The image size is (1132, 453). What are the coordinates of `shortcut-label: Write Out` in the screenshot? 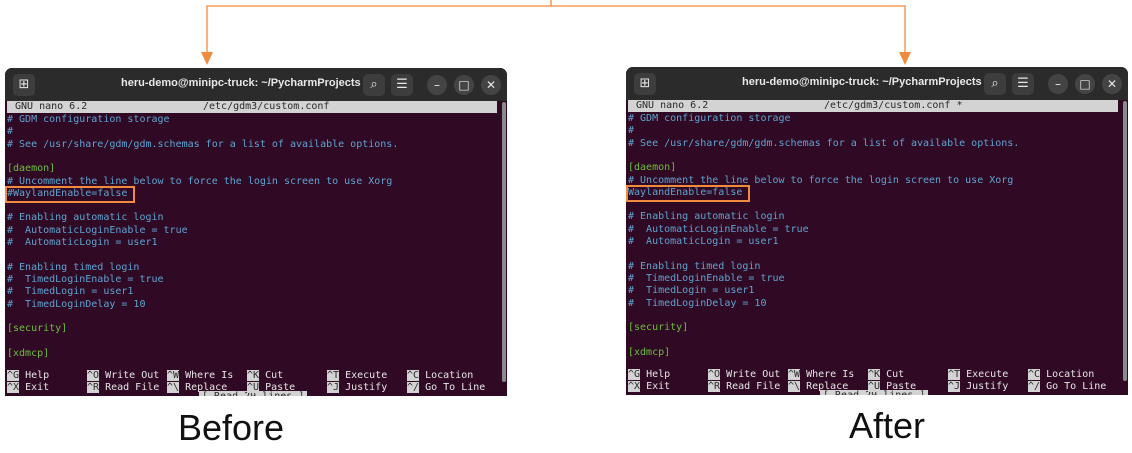 It's located at (753, 374).